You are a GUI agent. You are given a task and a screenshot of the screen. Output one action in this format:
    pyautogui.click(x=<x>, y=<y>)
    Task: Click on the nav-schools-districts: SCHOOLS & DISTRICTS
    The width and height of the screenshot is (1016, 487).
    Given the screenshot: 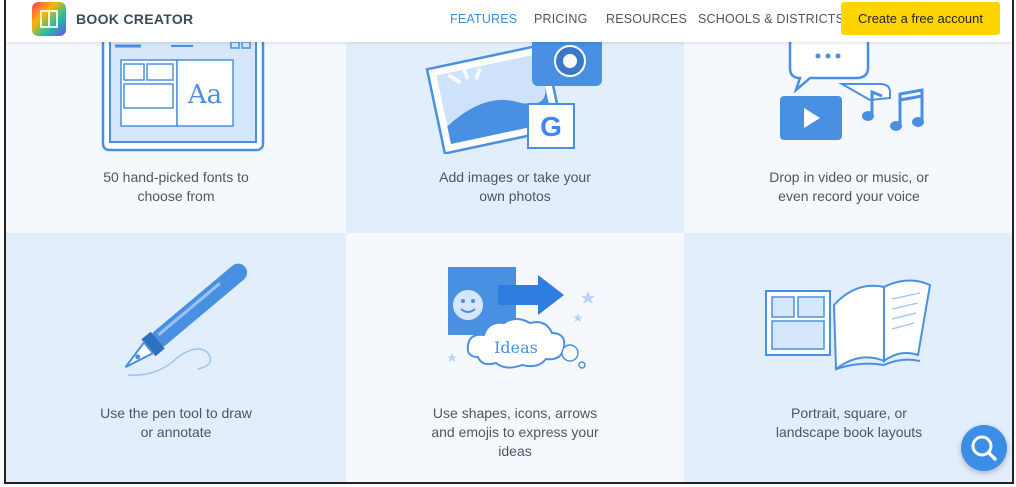 What is the action you would take?
    pyautogui.click(x=771, y=19)
    